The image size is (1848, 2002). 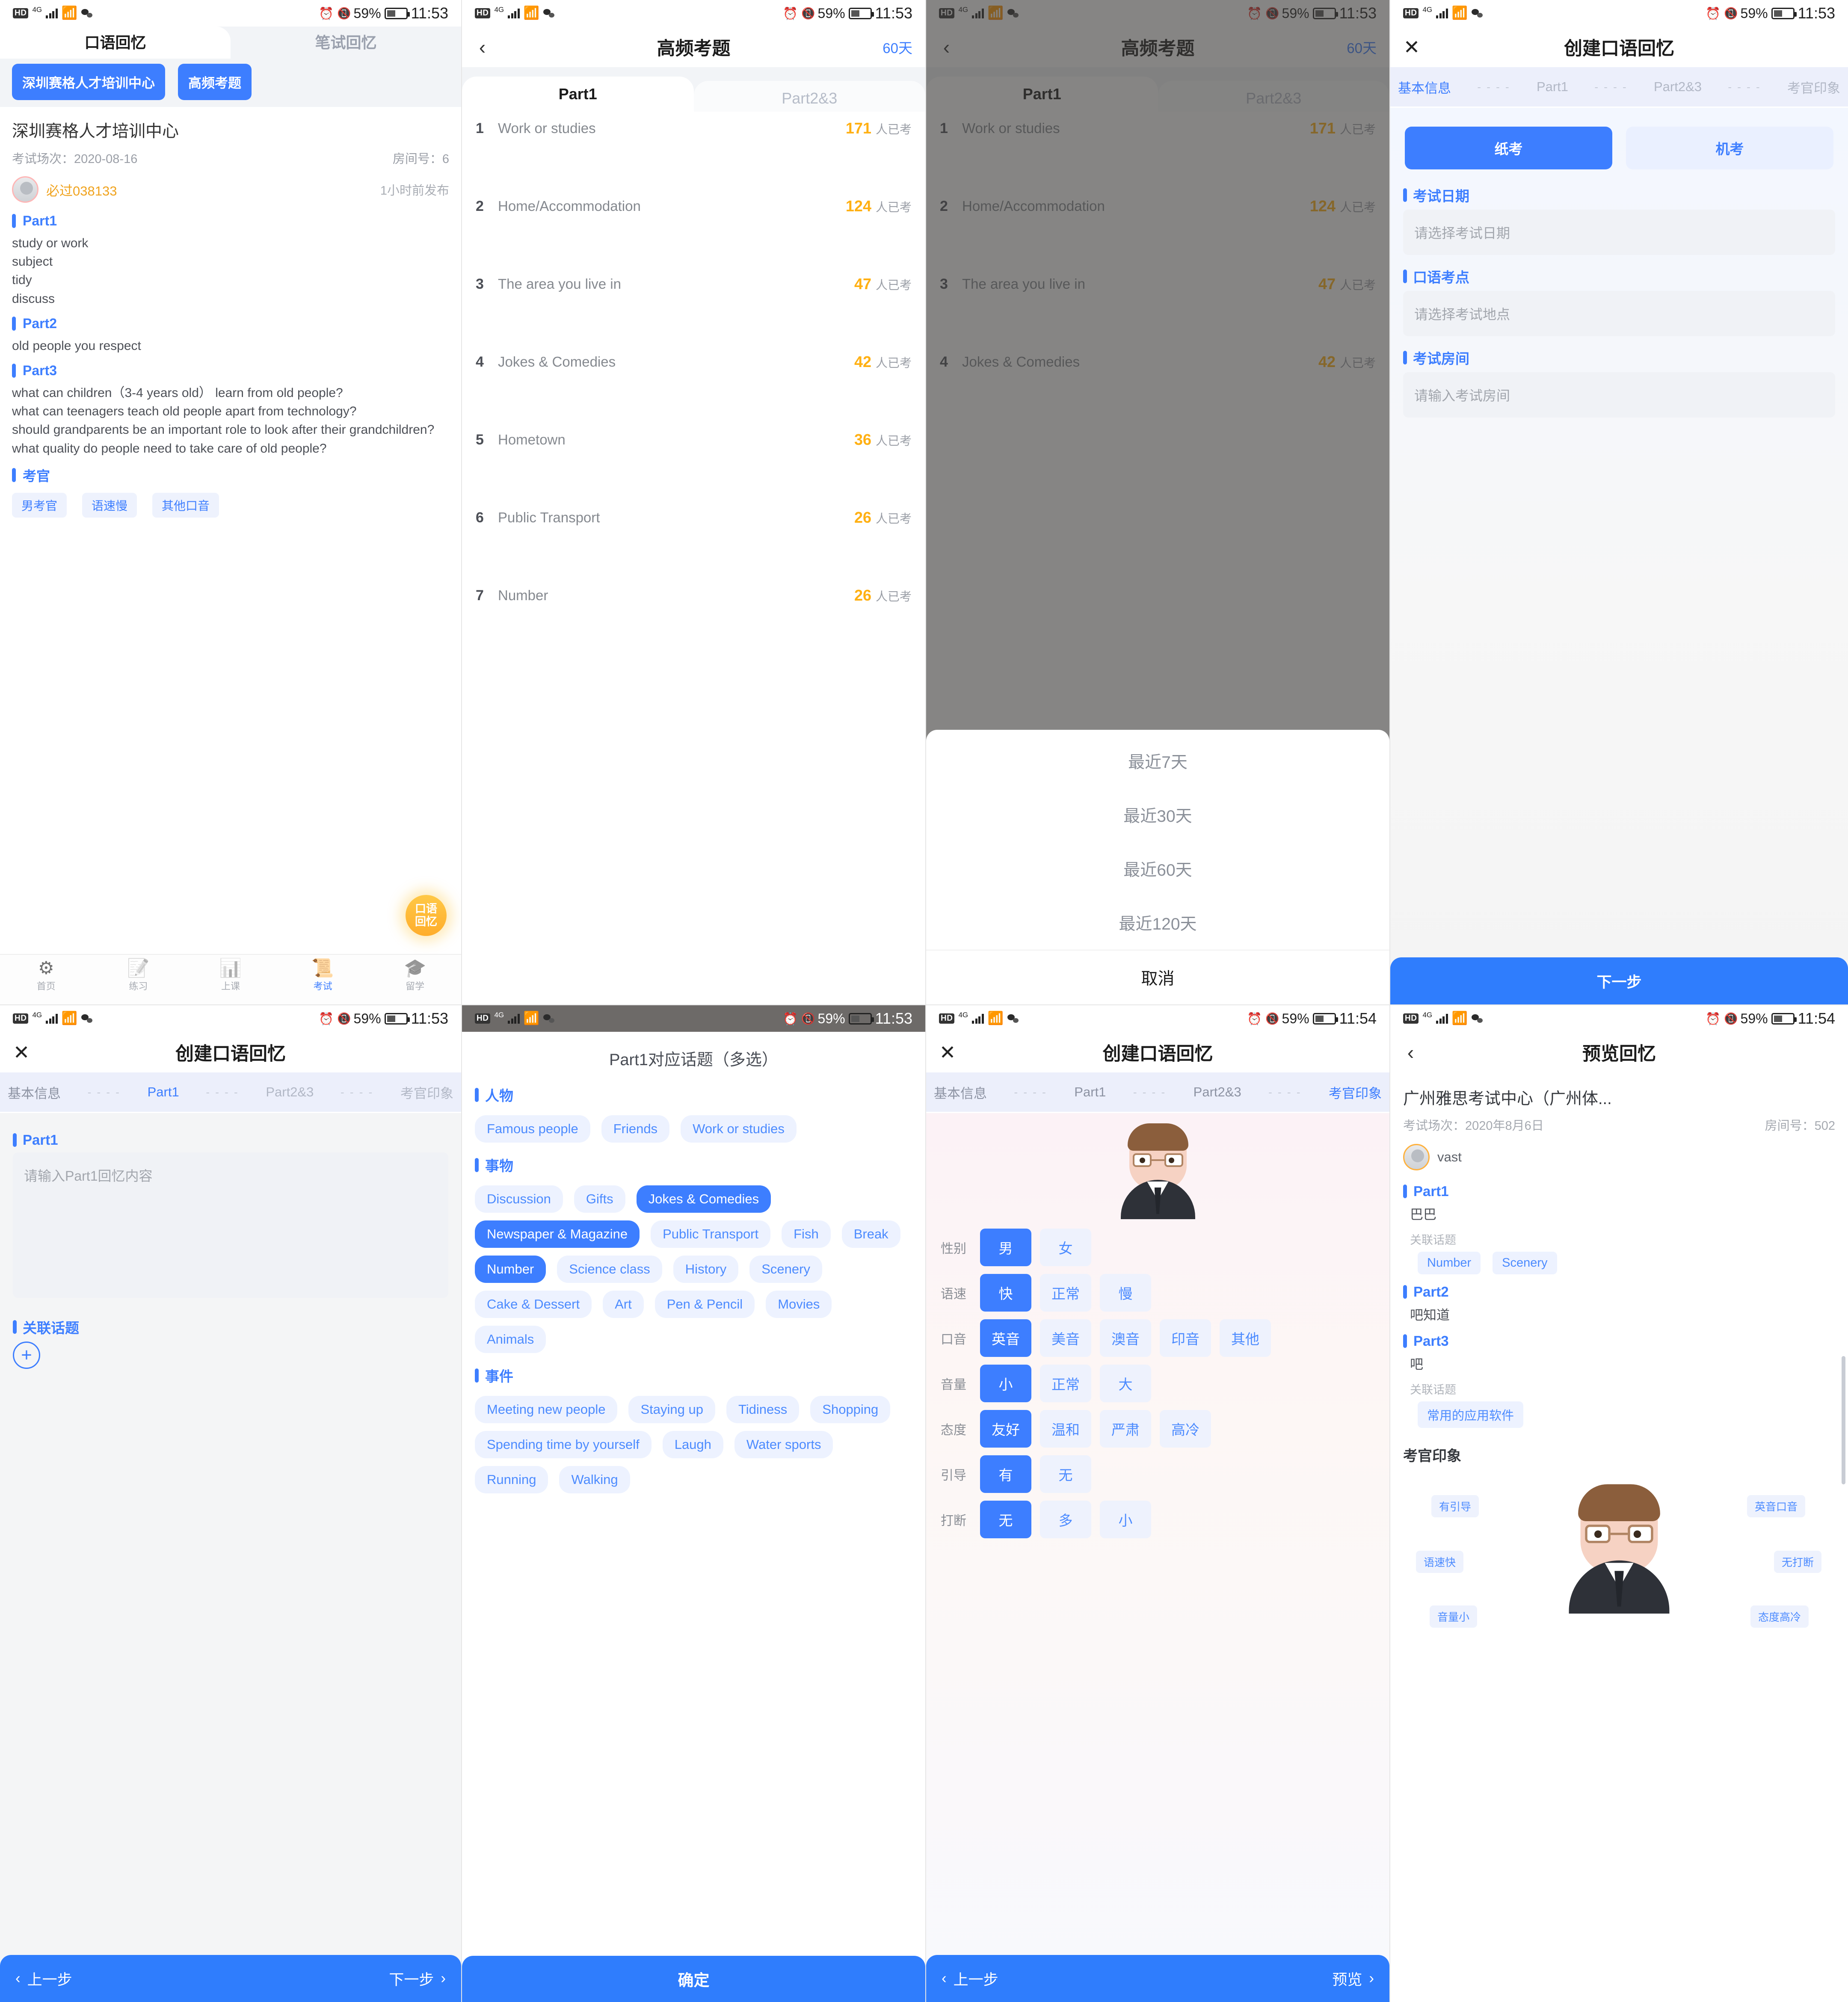 What do you see at coordinates (1125, 1338) in the screenshot?
I see `attr-option: 澳音` at bounding box center [1125, 1338].